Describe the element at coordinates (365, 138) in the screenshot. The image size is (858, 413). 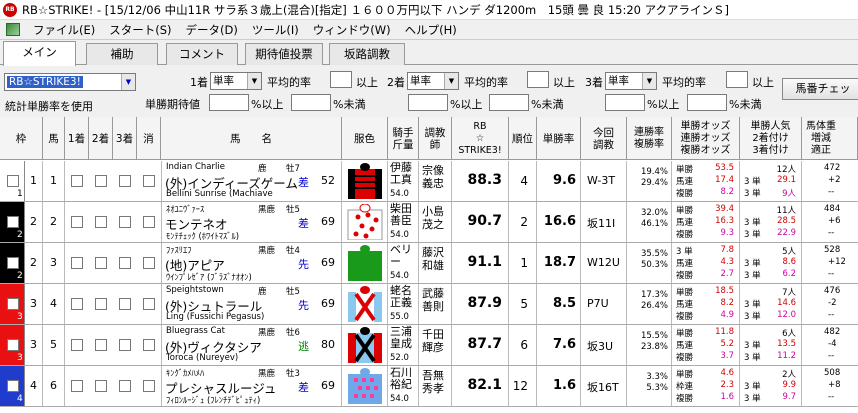
I see `col-silks: 服色` at that location.